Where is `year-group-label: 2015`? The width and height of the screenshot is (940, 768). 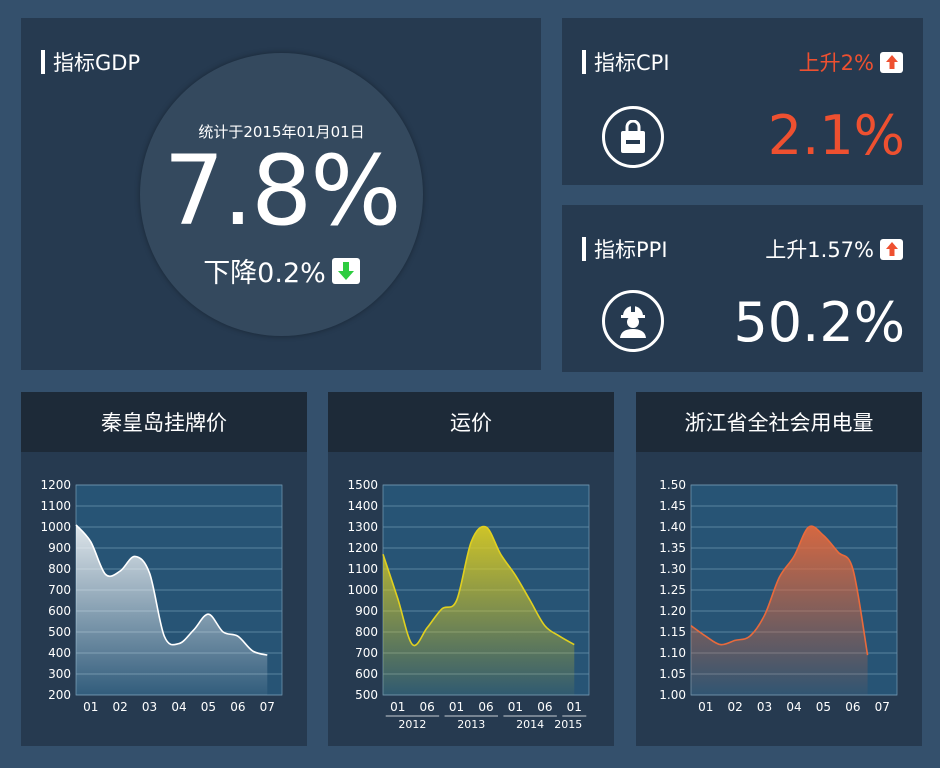
year-group-label: 2015 is located at coordinates (568, 724).